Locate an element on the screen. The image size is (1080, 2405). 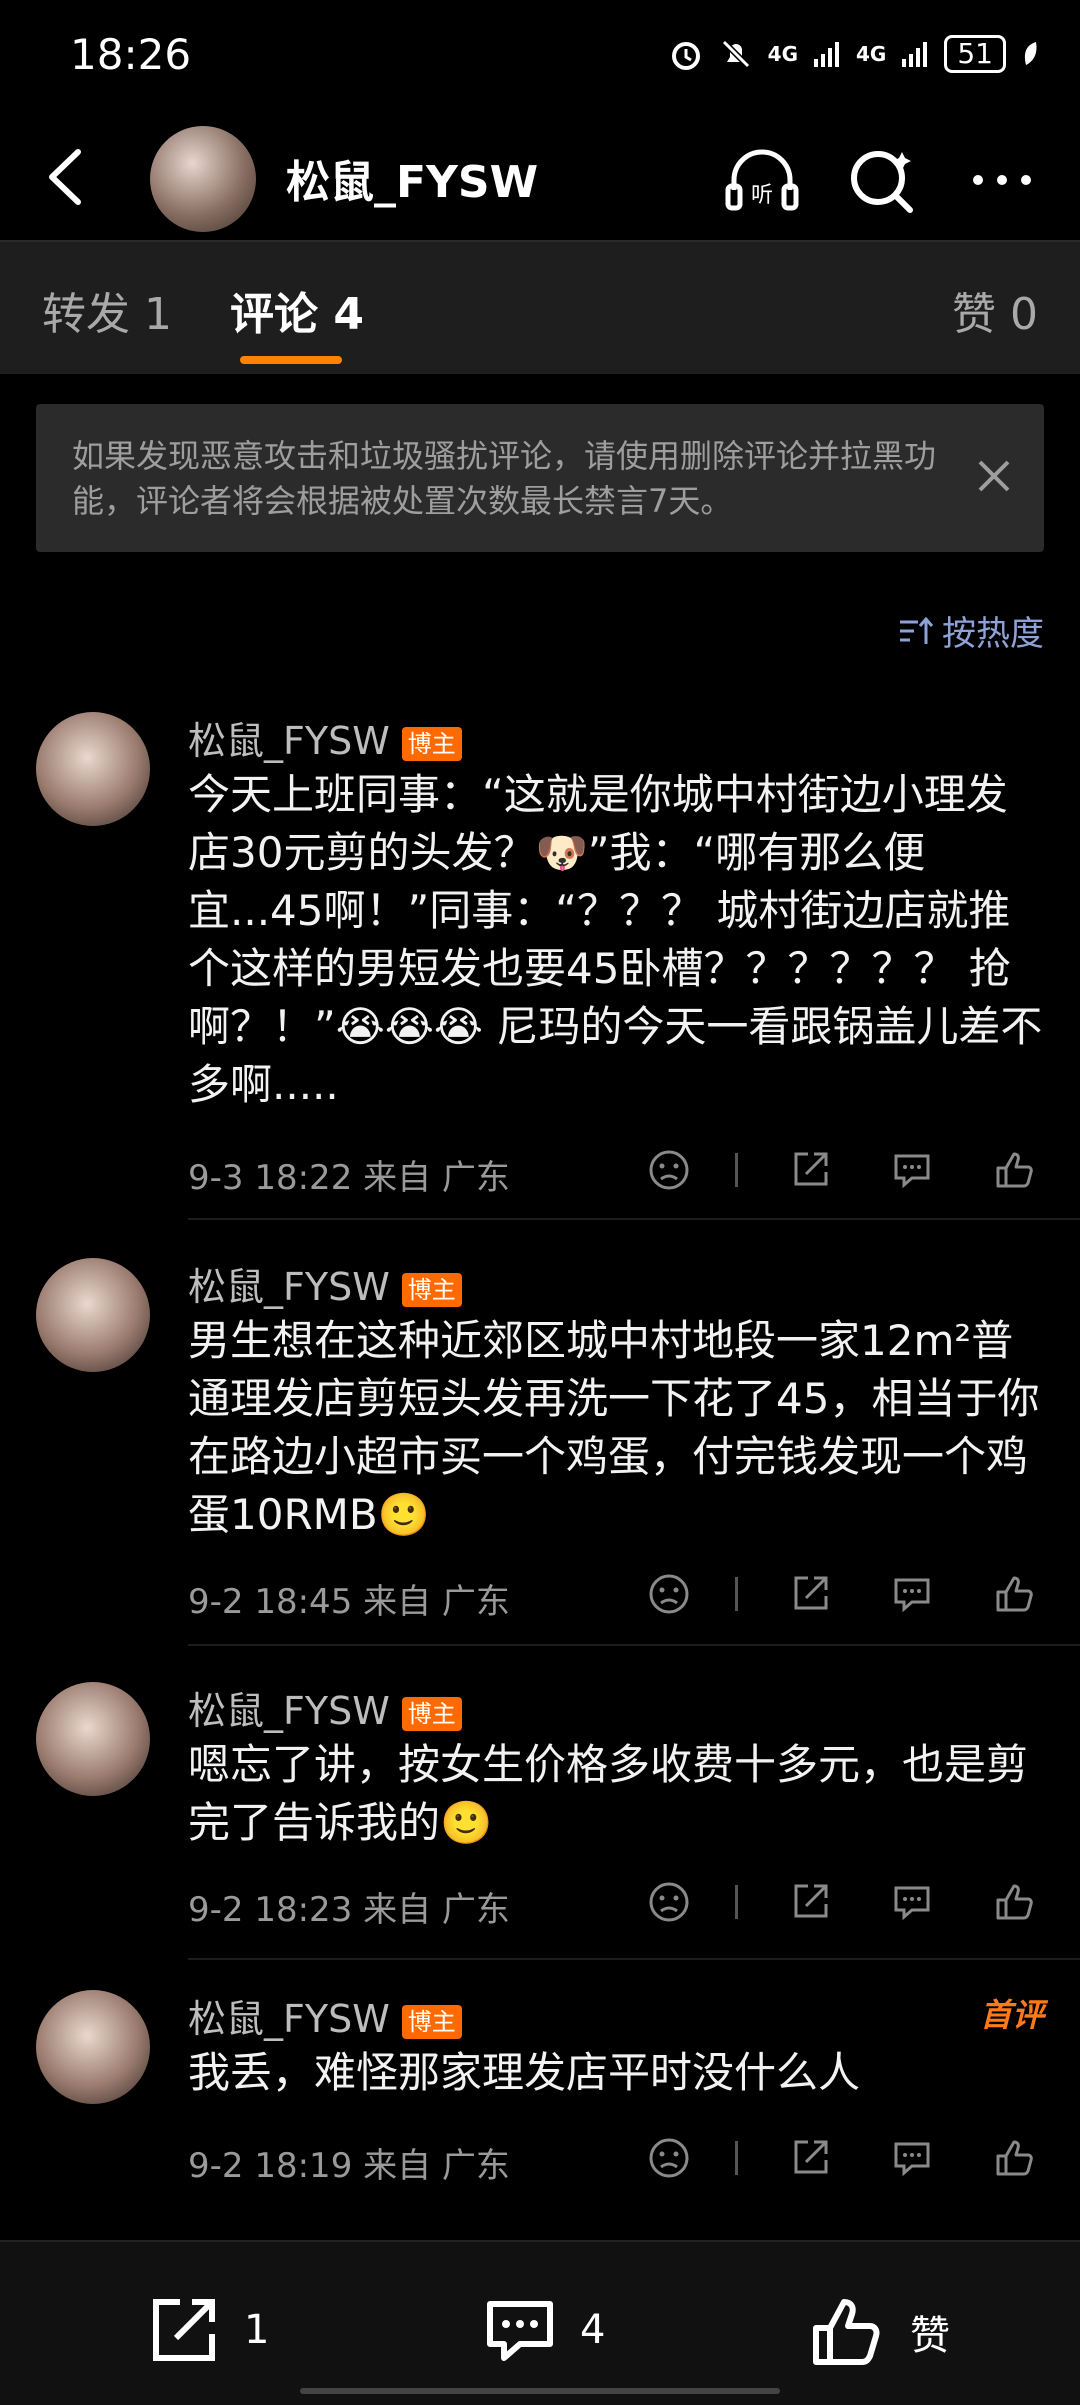
leaf-icon is located at coordinates (1030, 53).